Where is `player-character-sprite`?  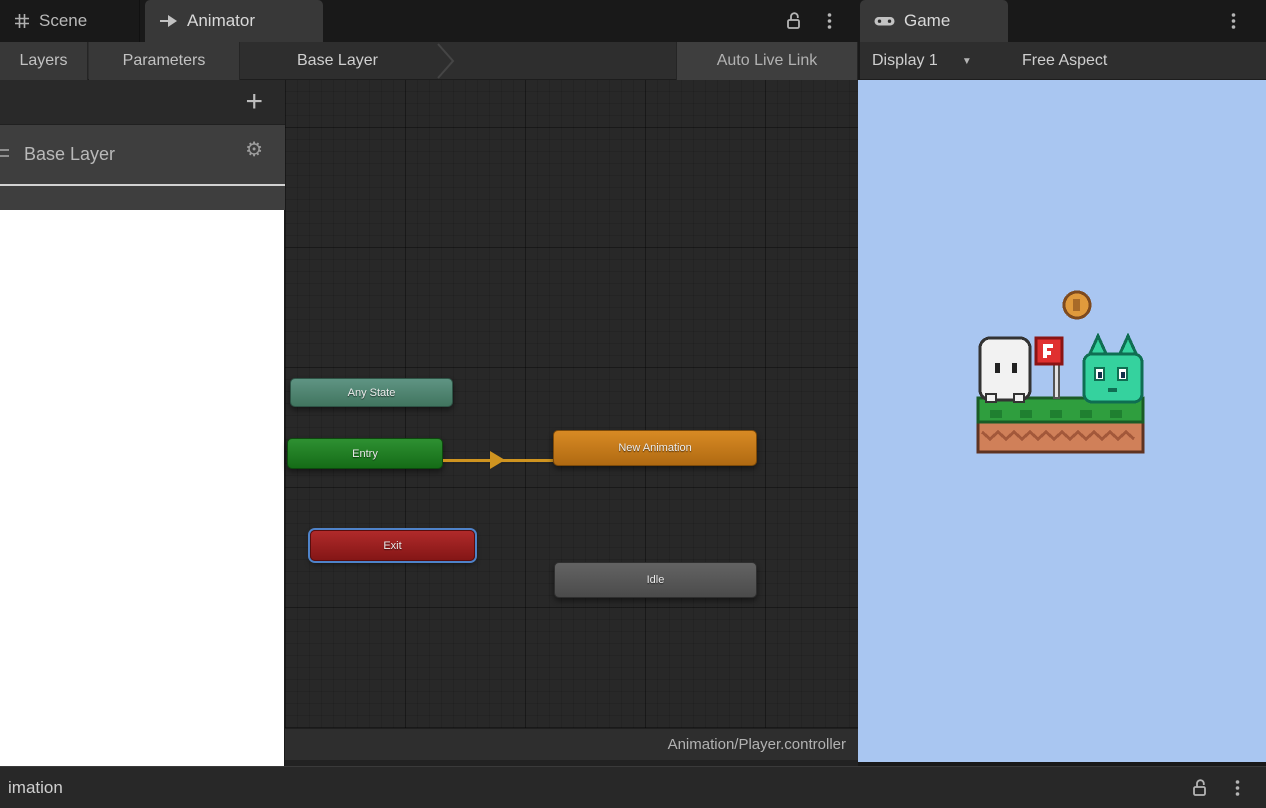
player-character-sprite is located at coordinates (1005, 369).